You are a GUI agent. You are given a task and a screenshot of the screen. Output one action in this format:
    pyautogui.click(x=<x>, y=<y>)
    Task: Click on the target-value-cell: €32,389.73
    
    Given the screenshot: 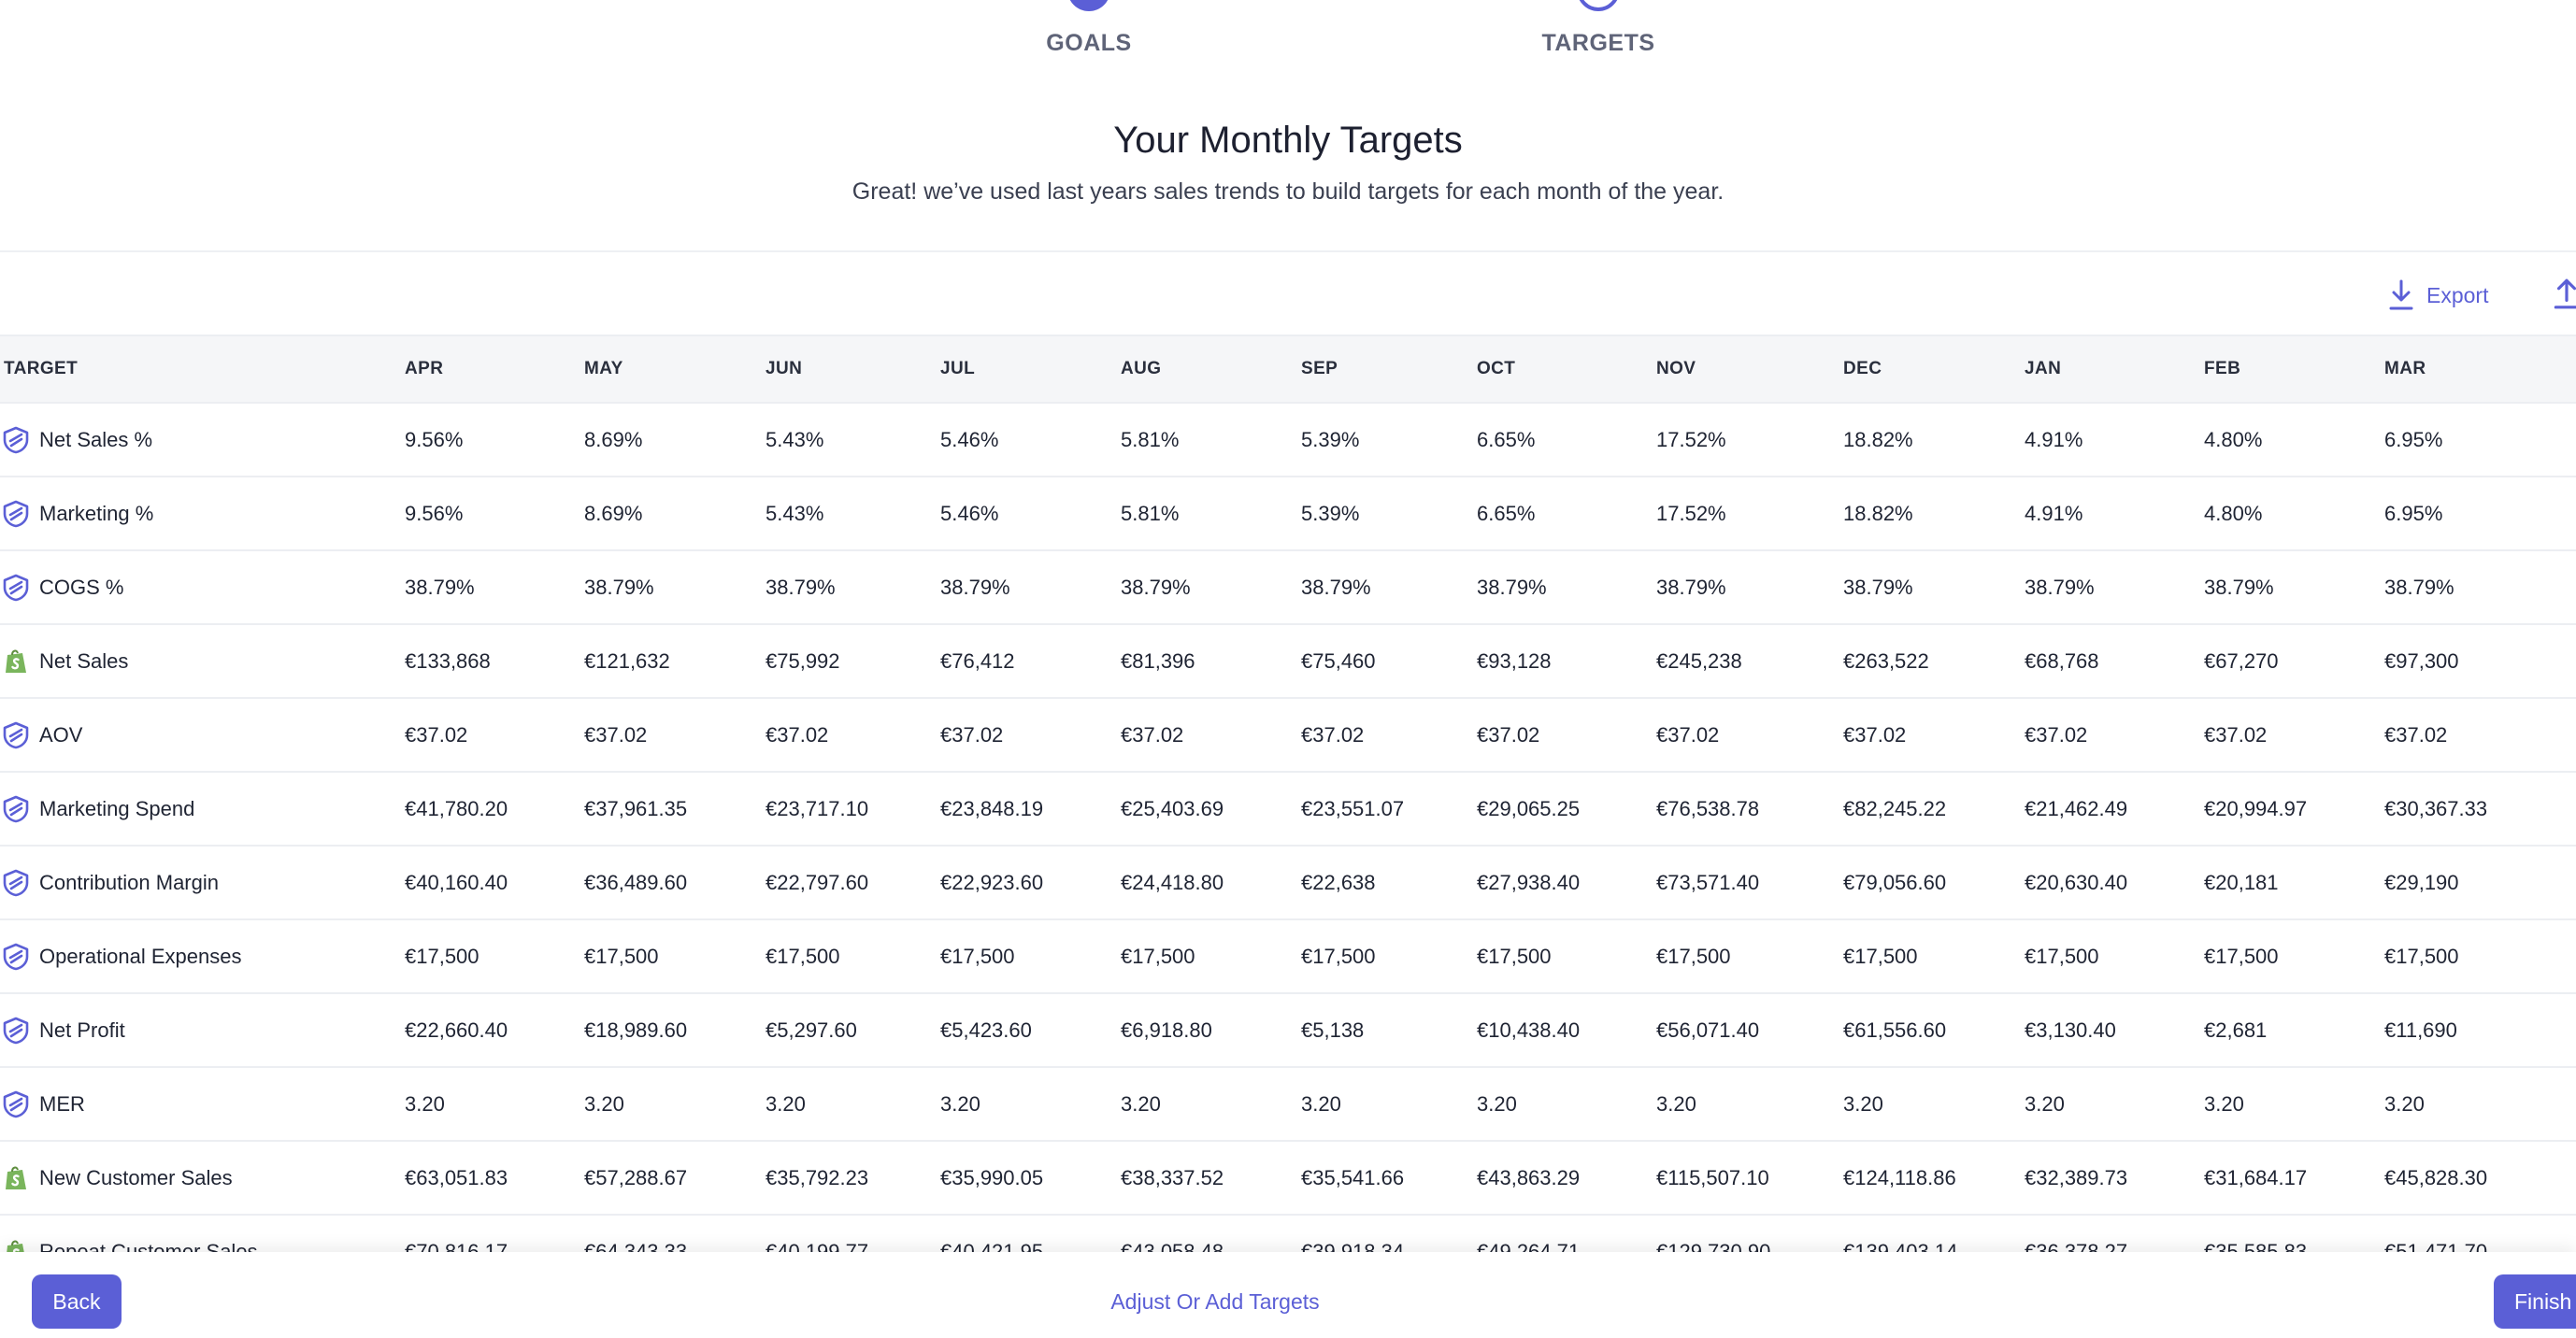 What is the action you would take?
    pyautogui.click(x=2076, y=1177)
    